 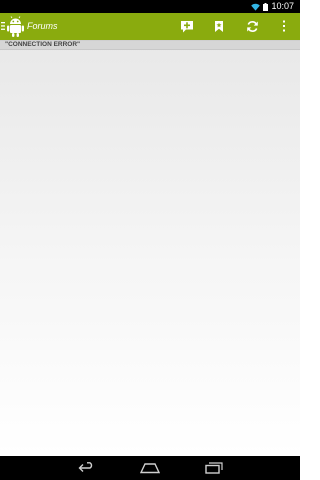 I want to click on overflow-menu-icon, so click(x=284, y=26).